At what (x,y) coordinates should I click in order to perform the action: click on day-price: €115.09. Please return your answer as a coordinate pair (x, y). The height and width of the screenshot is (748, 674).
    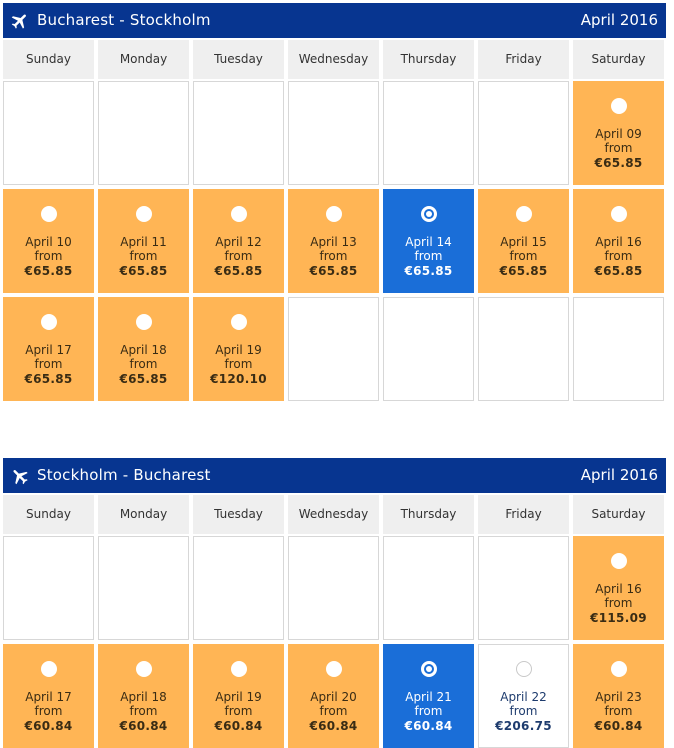
    Looking at the image, I should click on (618, 618).